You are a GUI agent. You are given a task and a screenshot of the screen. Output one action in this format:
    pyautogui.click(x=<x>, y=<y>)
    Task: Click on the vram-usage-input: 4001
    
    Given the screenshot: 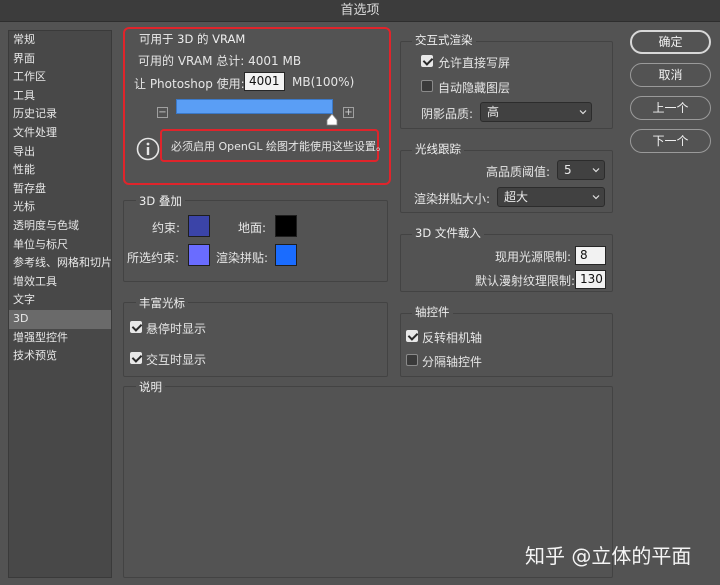 What is the action you would take?
    pyautogui.click(x=264, y=81)
    